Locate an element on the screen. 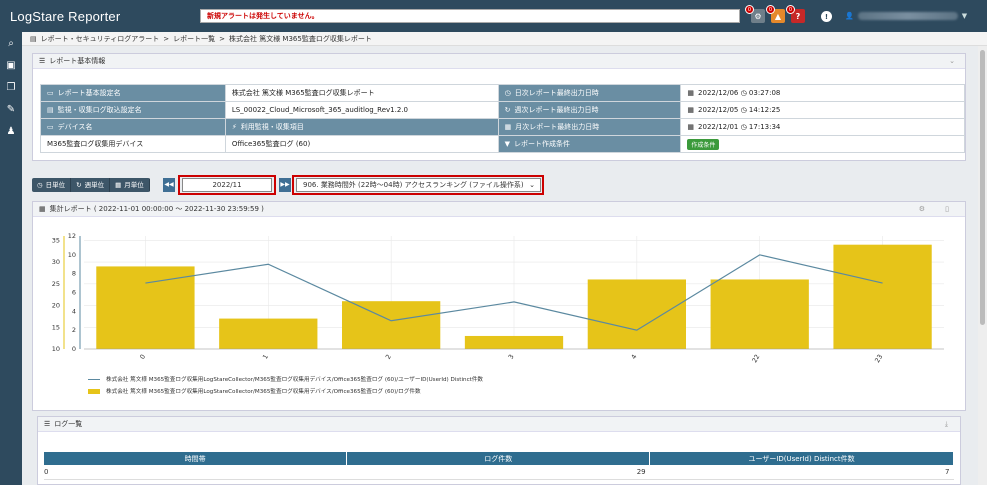 This screenshot has height=485, width=987. field-text: レポート作成条件 is located at coordinates (541, 144).